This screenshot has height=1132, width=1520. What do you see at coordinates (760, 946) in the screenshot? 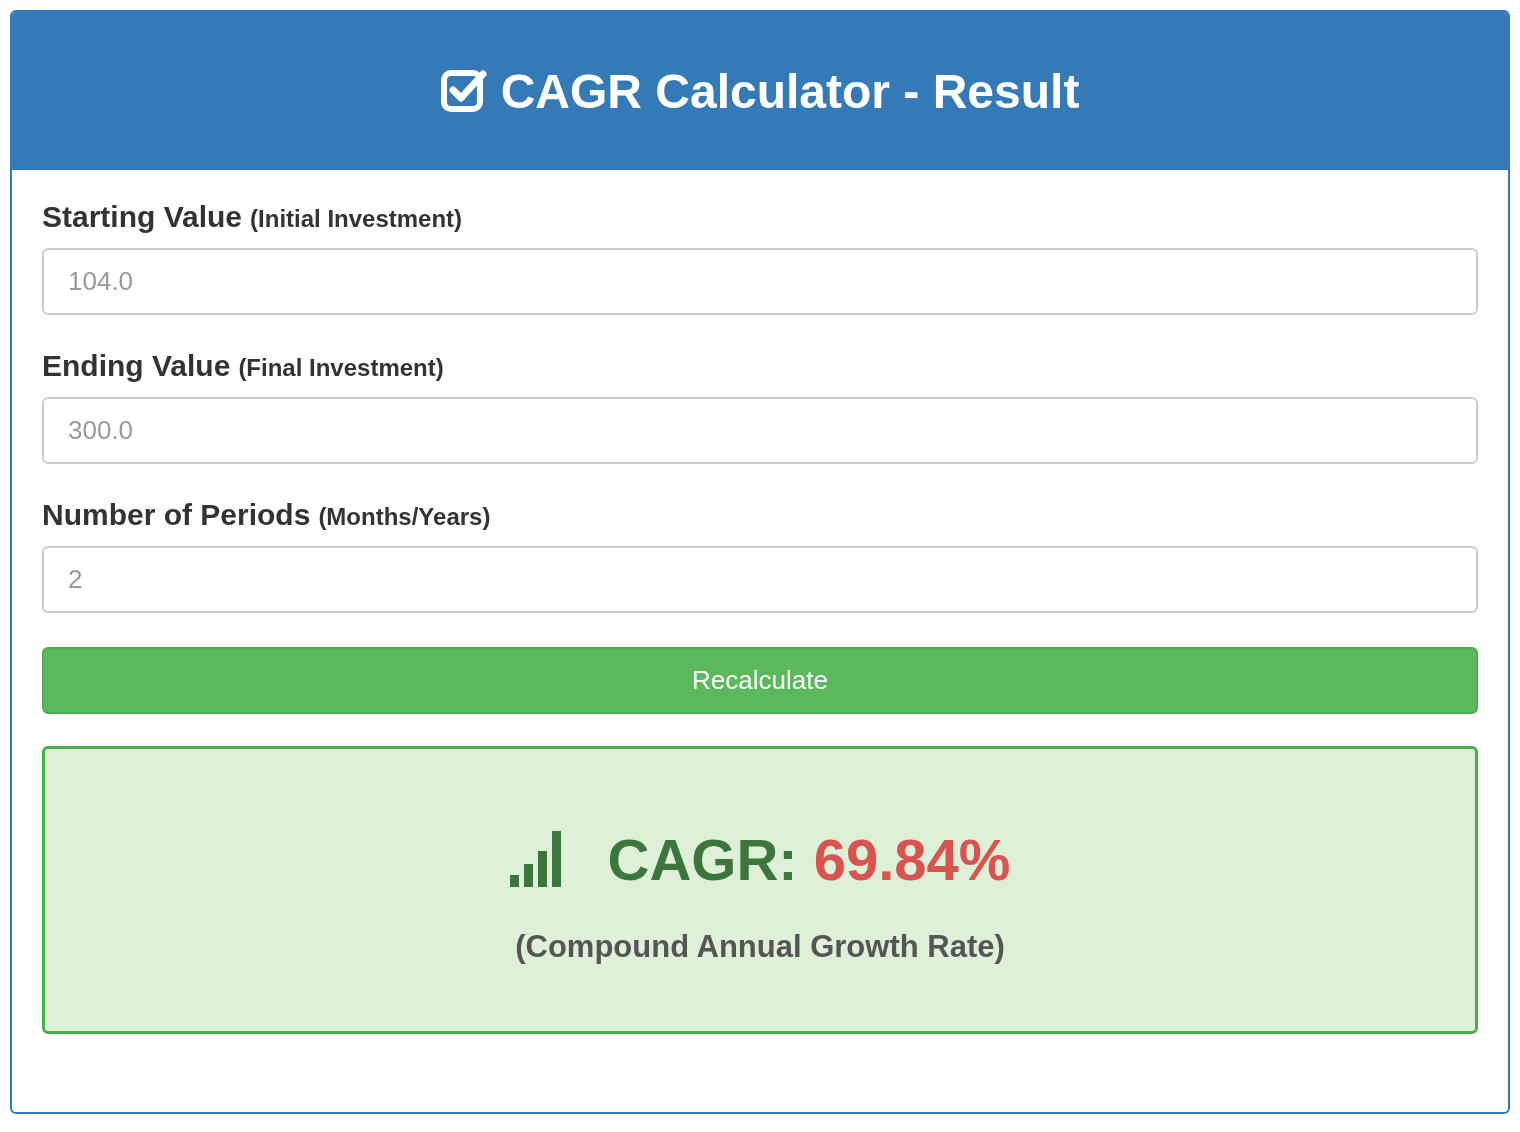
I see `result-caption: (Compound Annual Growth Rate)` at bounding box center [760, 946].